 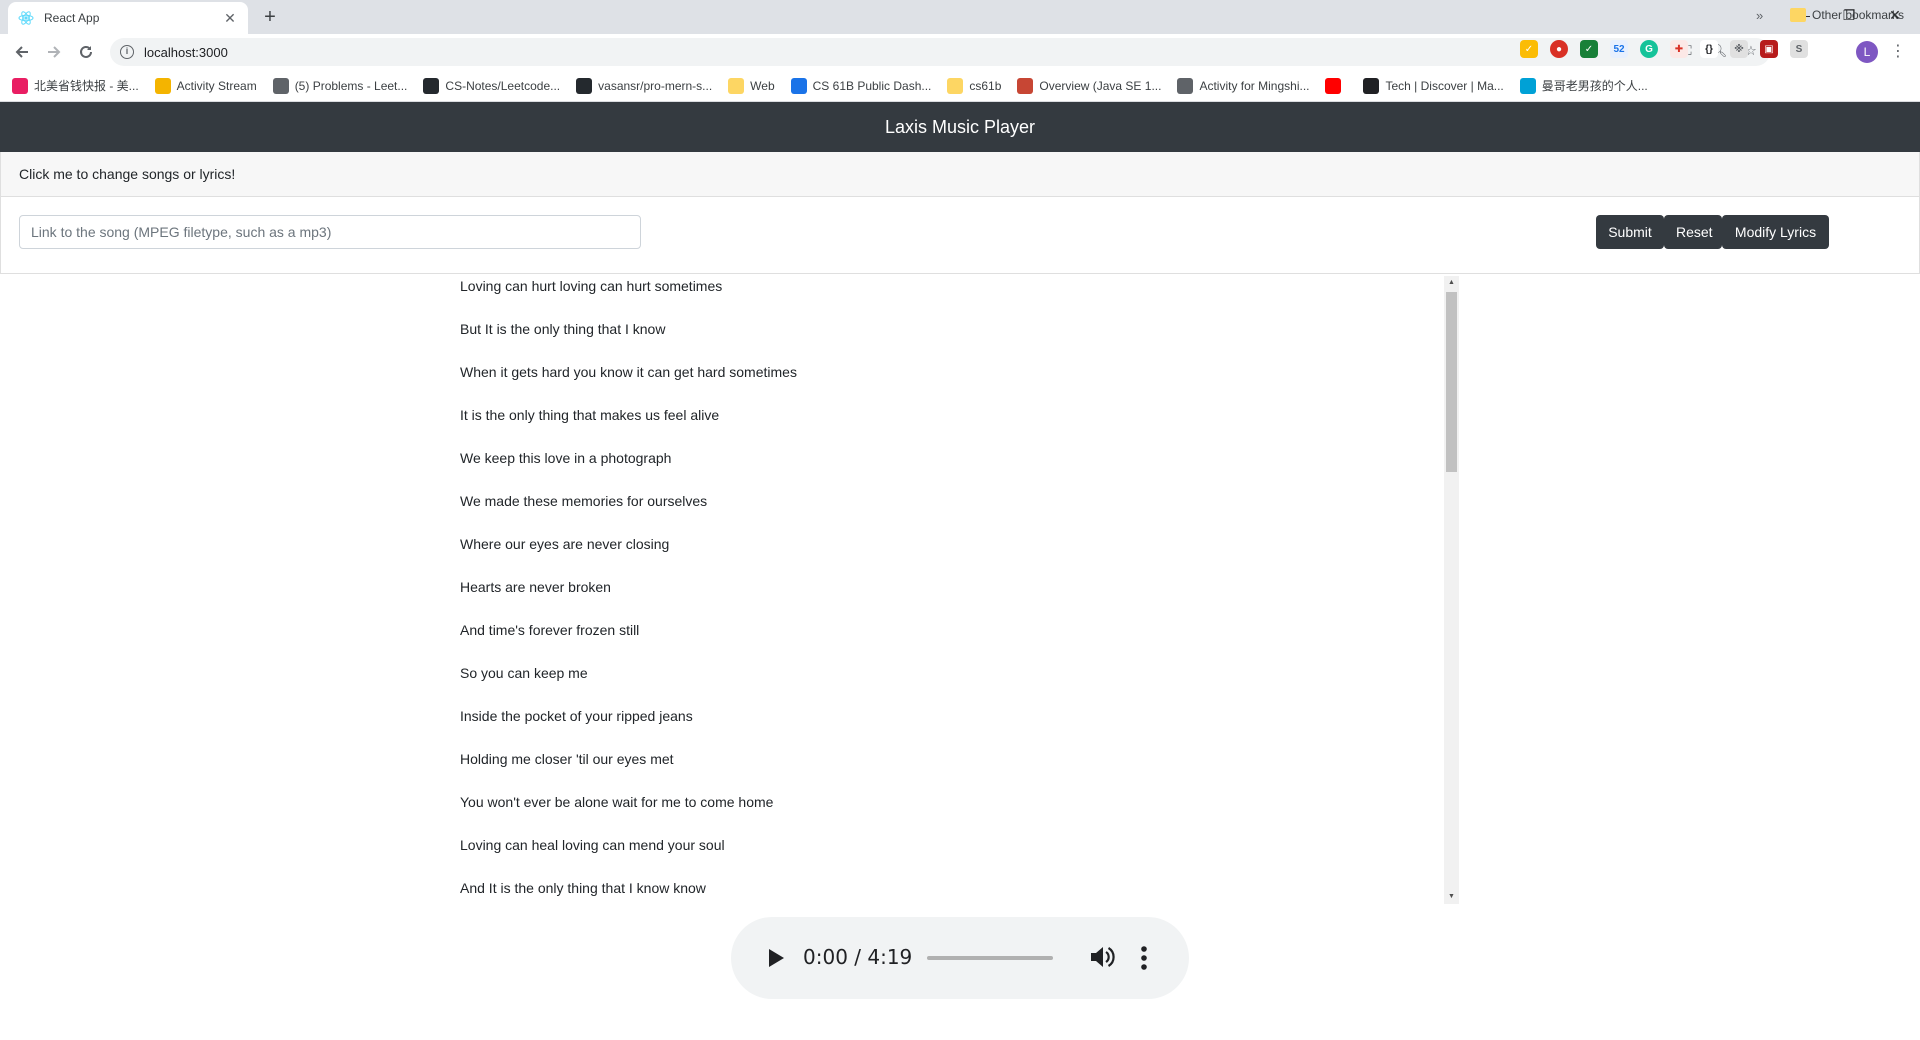 What do you see at coordinates (26, 18) in the screenshot?
I see `react-icon` at bounding box center [26, 18].